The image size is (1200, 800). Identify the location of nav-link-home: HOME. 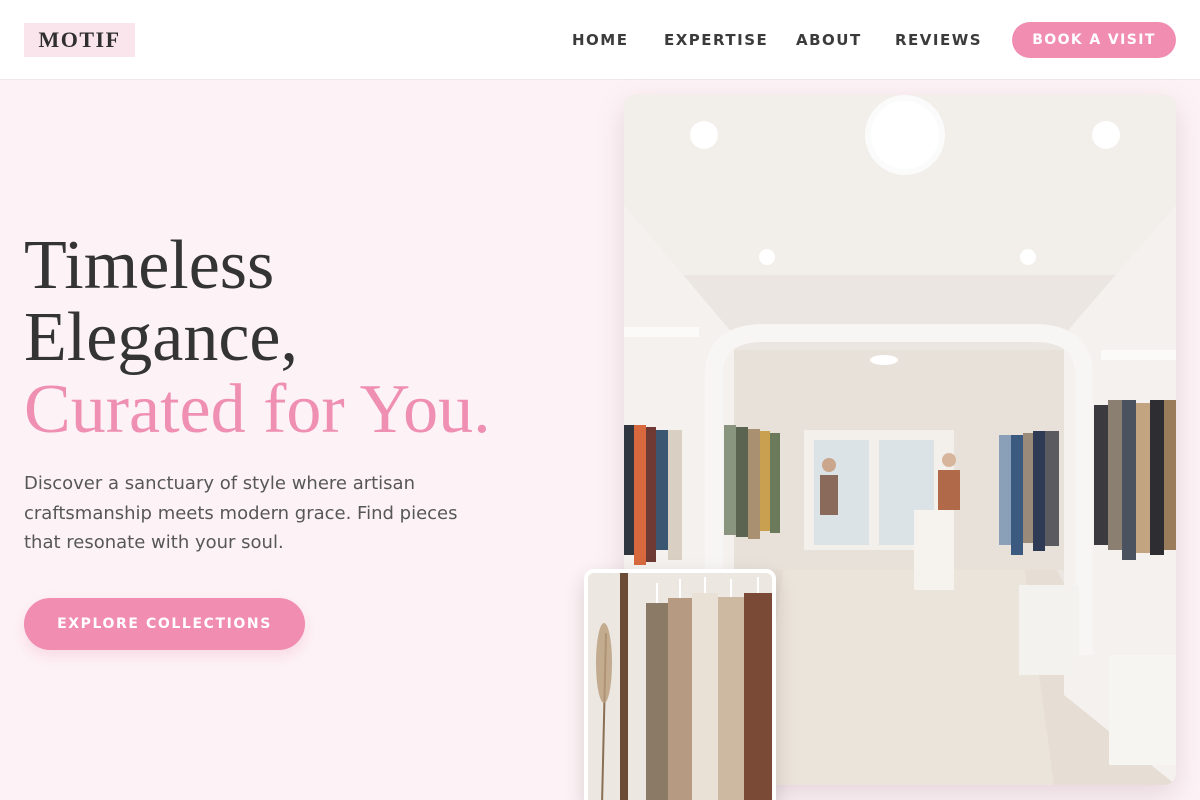
(600, 40).